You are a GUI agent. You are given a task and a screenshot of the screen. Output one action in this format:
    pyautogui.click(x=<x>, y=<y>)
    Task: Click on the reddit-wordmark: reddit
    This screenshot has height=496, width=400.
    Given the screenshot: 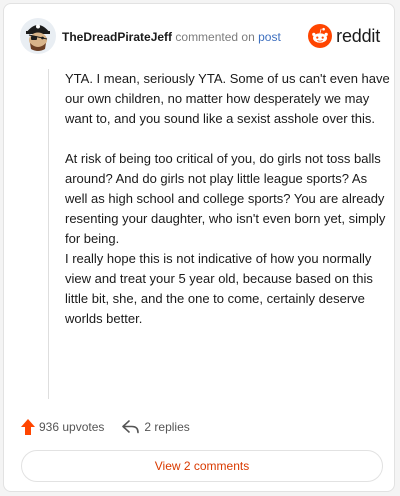 What is the action you would take?
    pyautogui.click(x=358, y=35)
    